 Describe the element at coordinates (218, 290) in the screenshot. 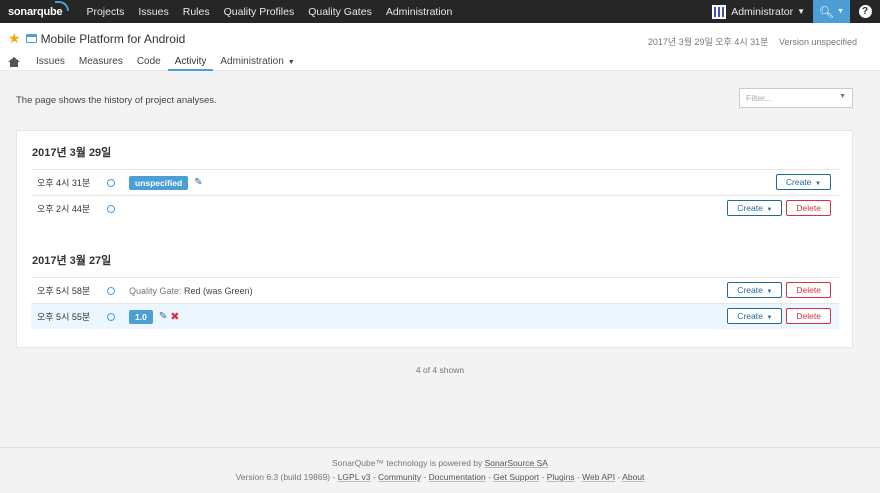

I see `quality-gate-value: Red (was Green)` at that location.